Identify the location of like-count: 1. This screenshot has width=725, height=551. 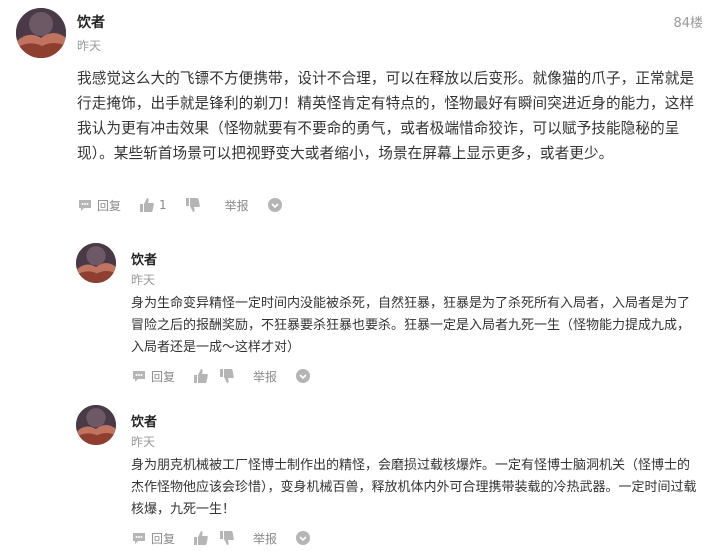
(163, 205).